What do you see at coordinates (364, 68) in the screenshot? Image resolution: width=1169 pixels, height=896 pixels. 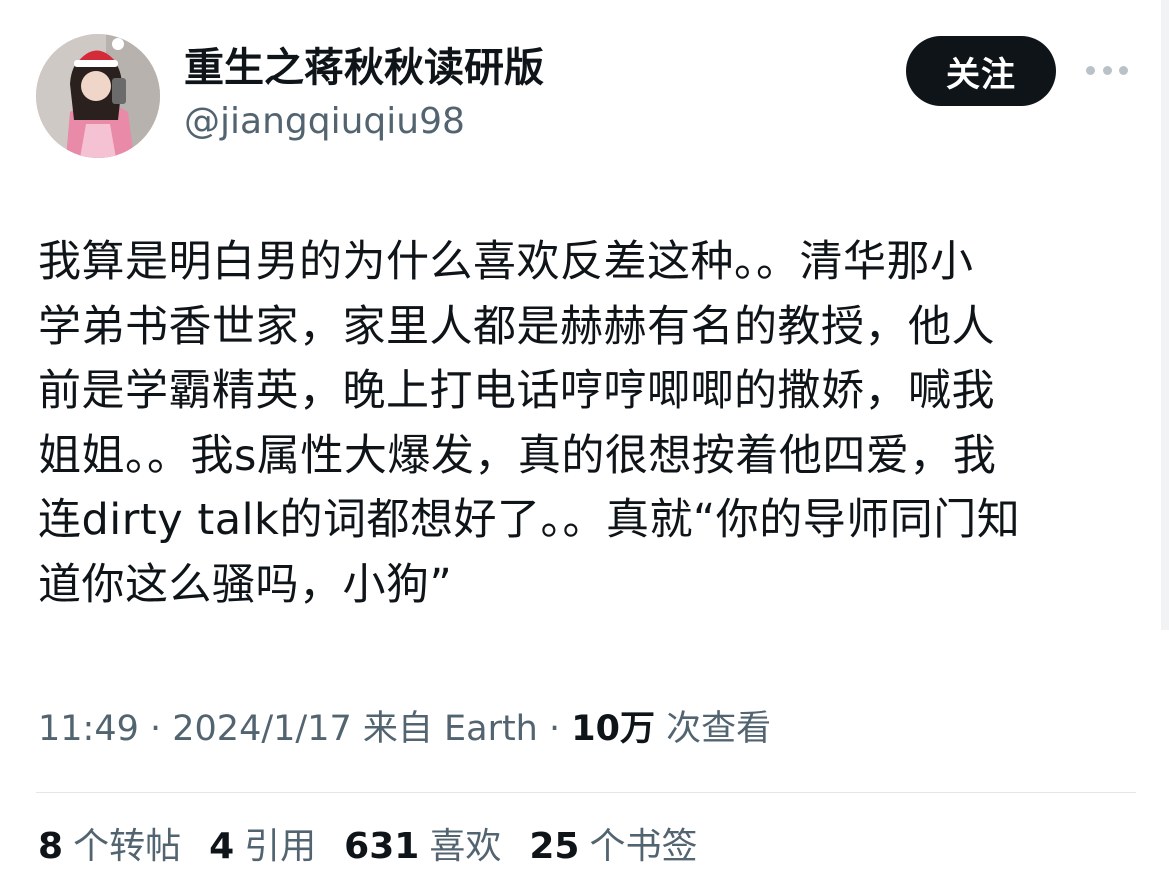 I see `display-name: 重生之蒋秋秋读研版` at bounding box center [364, 68].